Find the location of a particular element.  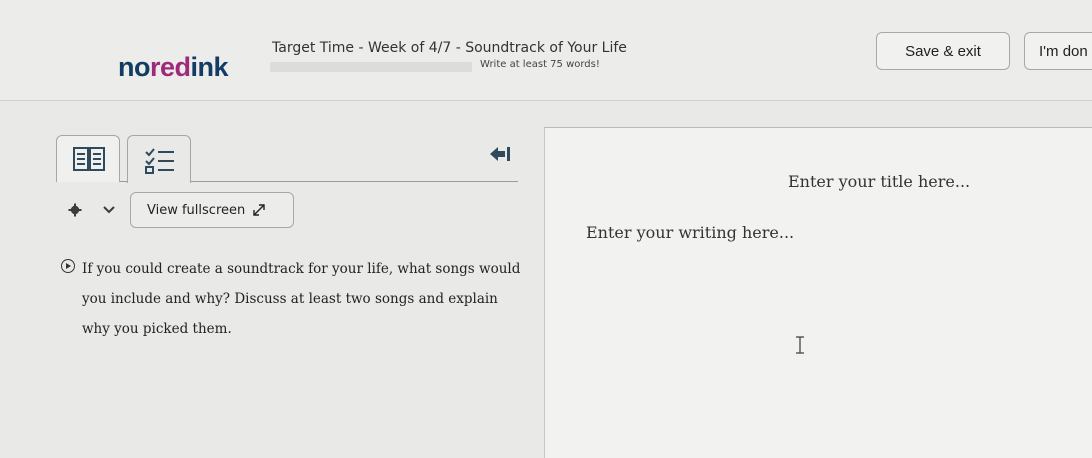

save-exit-button: Save & exit is located at coordinates (943, 51).